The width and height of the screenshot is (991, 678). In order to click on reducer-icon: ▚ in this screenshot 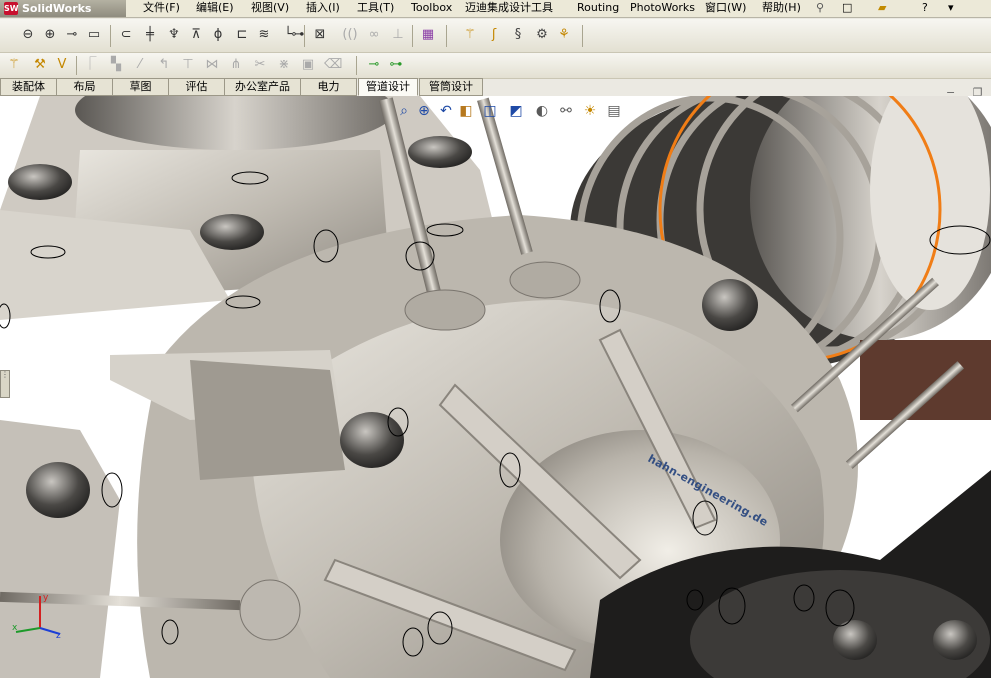, I will do `click(116, 65)`.